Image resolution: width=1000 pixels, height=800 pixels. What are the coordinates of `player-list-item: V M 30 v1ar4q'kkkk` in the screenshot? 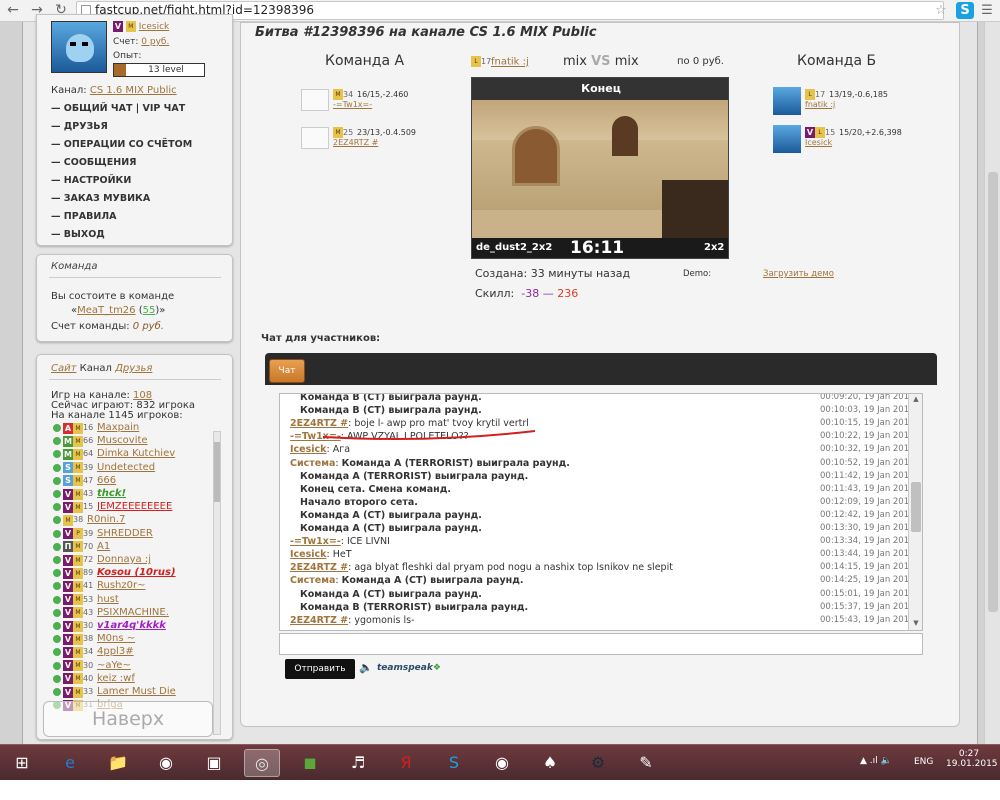 It's located at (109, 626).